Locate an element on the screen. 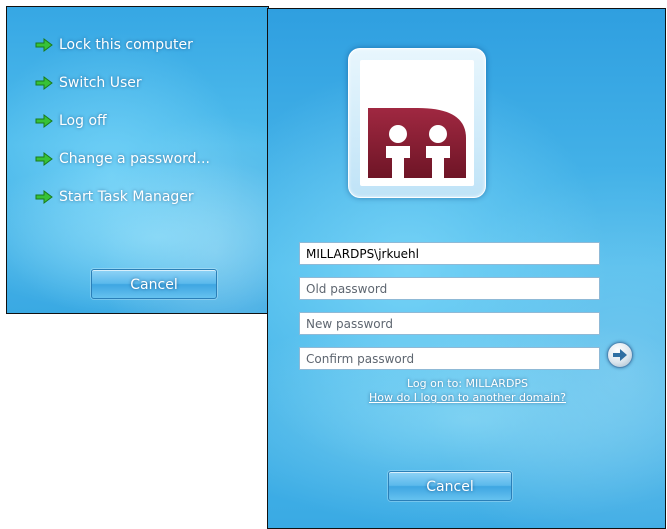 This screenshot has width=667, height=529. arrow-right-icon is located at coordinates (620, 355).